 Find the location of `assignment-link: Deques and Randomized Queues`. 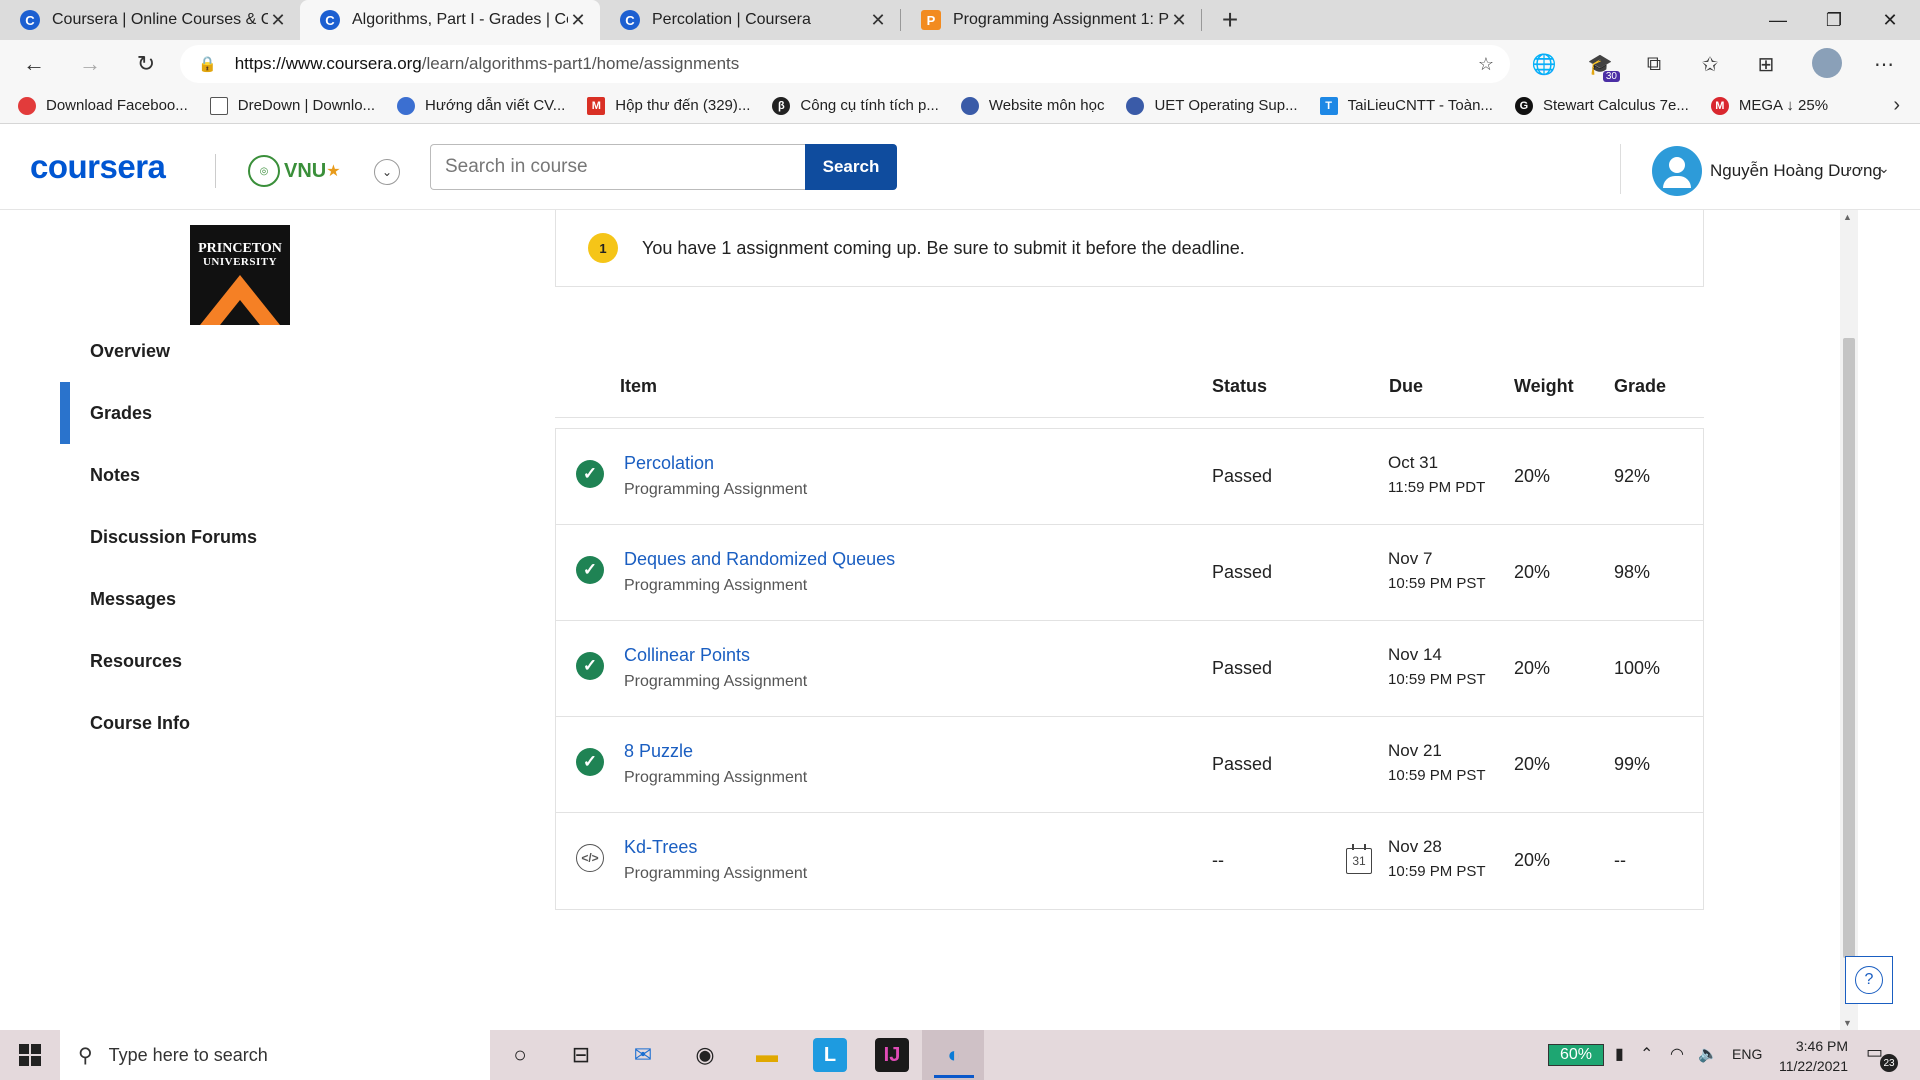

assignment-link: Deques and Randomized Queues is located at coordinates (759, 559).